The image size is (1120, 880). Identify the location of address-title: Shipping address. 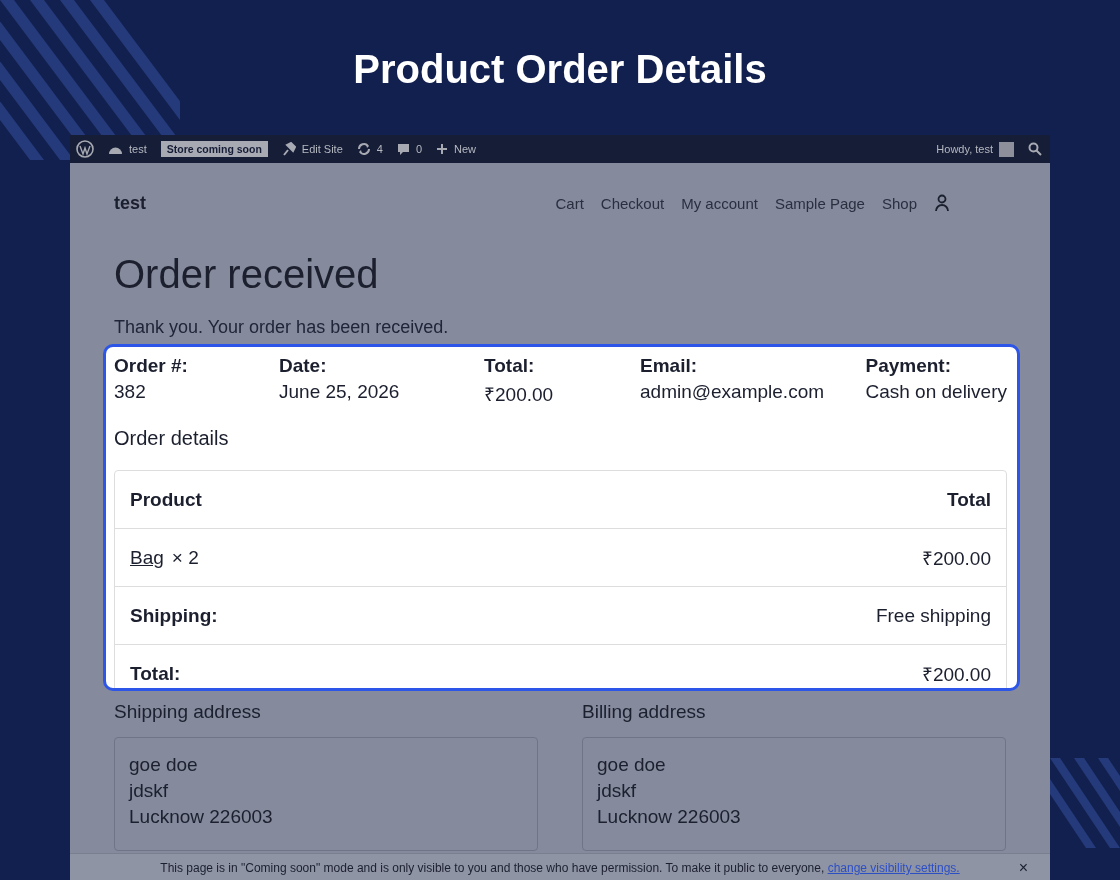
(188, 712).